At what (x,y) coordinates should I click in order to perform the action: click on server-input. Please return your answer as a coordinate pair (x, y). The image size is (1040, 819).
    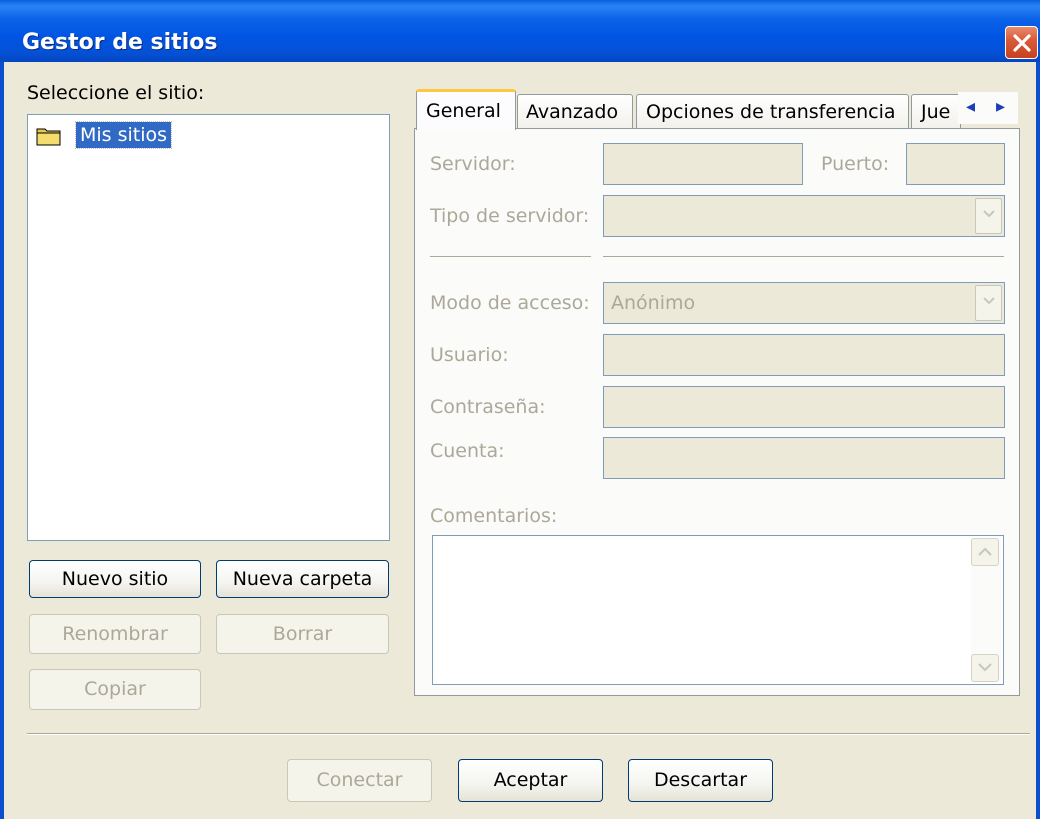
    Looking at the image, I should click on (703, 164).